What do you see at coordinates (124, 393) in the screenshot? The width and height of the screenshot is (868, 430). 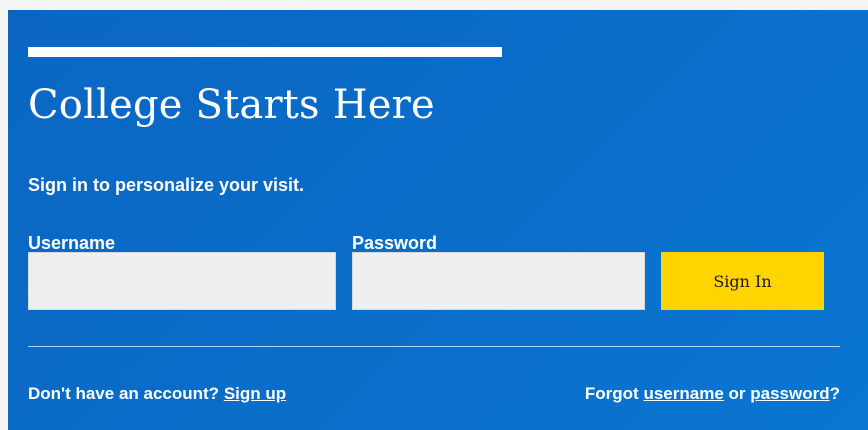 I see `signup-prompt: Don't have an account?` at bounding box center [124, 393].